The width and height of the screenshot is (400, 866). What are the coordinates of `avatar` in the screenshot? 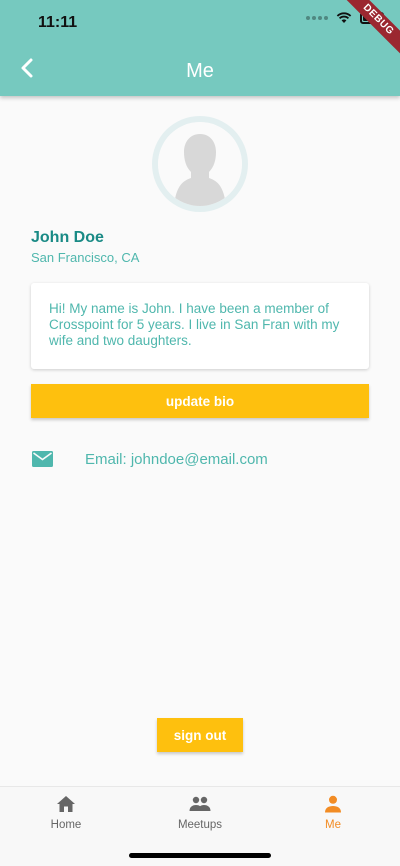 It's located at (200, 164).